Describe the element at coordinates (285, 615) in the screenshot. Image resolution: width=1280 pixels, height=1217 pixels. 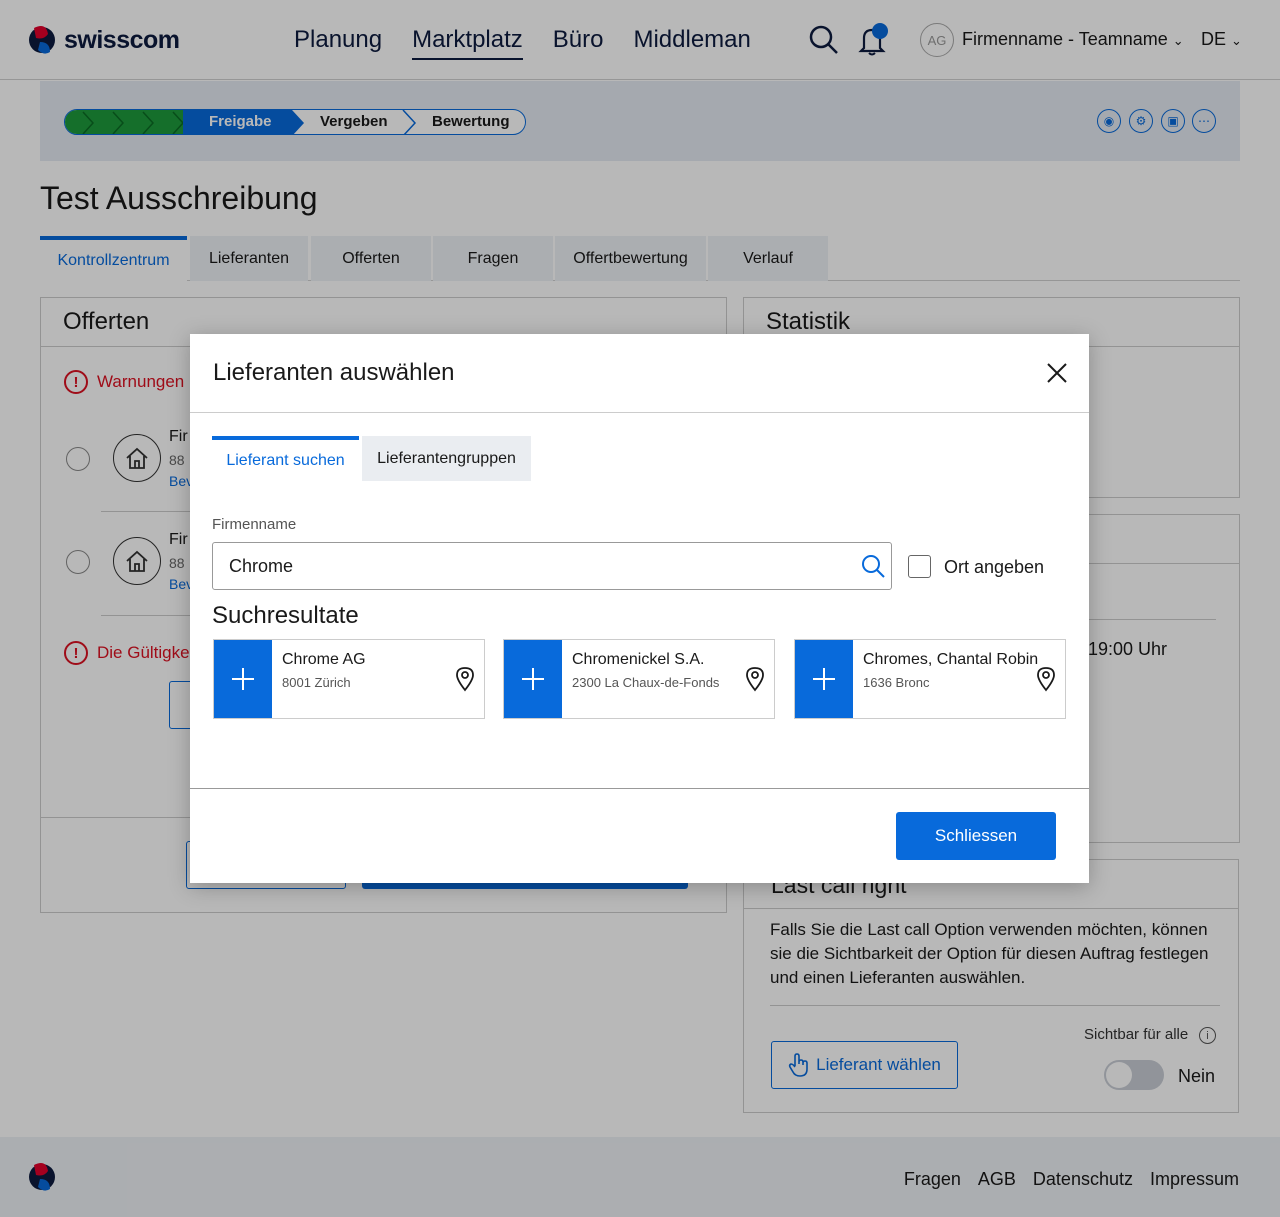
I see `results-heading: Suchresultate` at that location.